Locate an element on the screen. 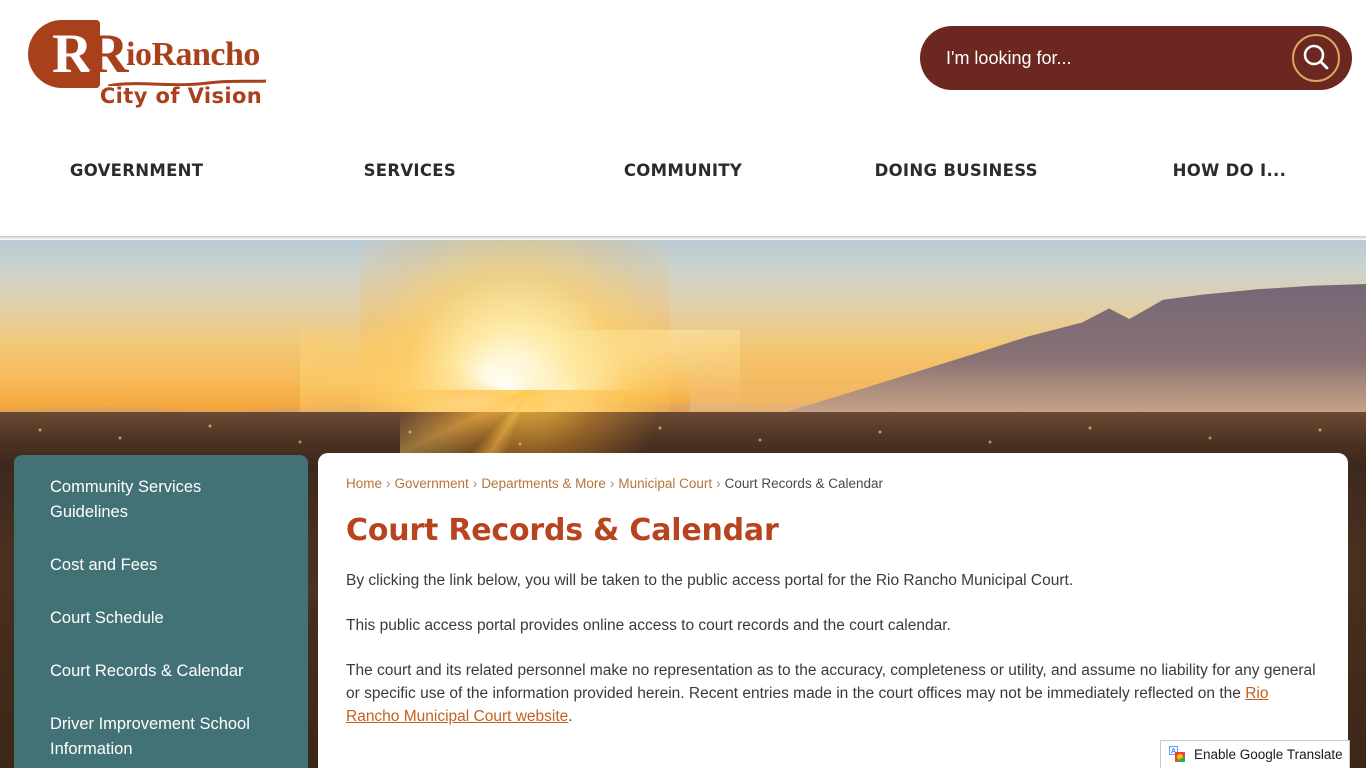 This screenshot has height=768, width=1366. nav-item-community: COMMUNITY is located at coordinates (682, 182).